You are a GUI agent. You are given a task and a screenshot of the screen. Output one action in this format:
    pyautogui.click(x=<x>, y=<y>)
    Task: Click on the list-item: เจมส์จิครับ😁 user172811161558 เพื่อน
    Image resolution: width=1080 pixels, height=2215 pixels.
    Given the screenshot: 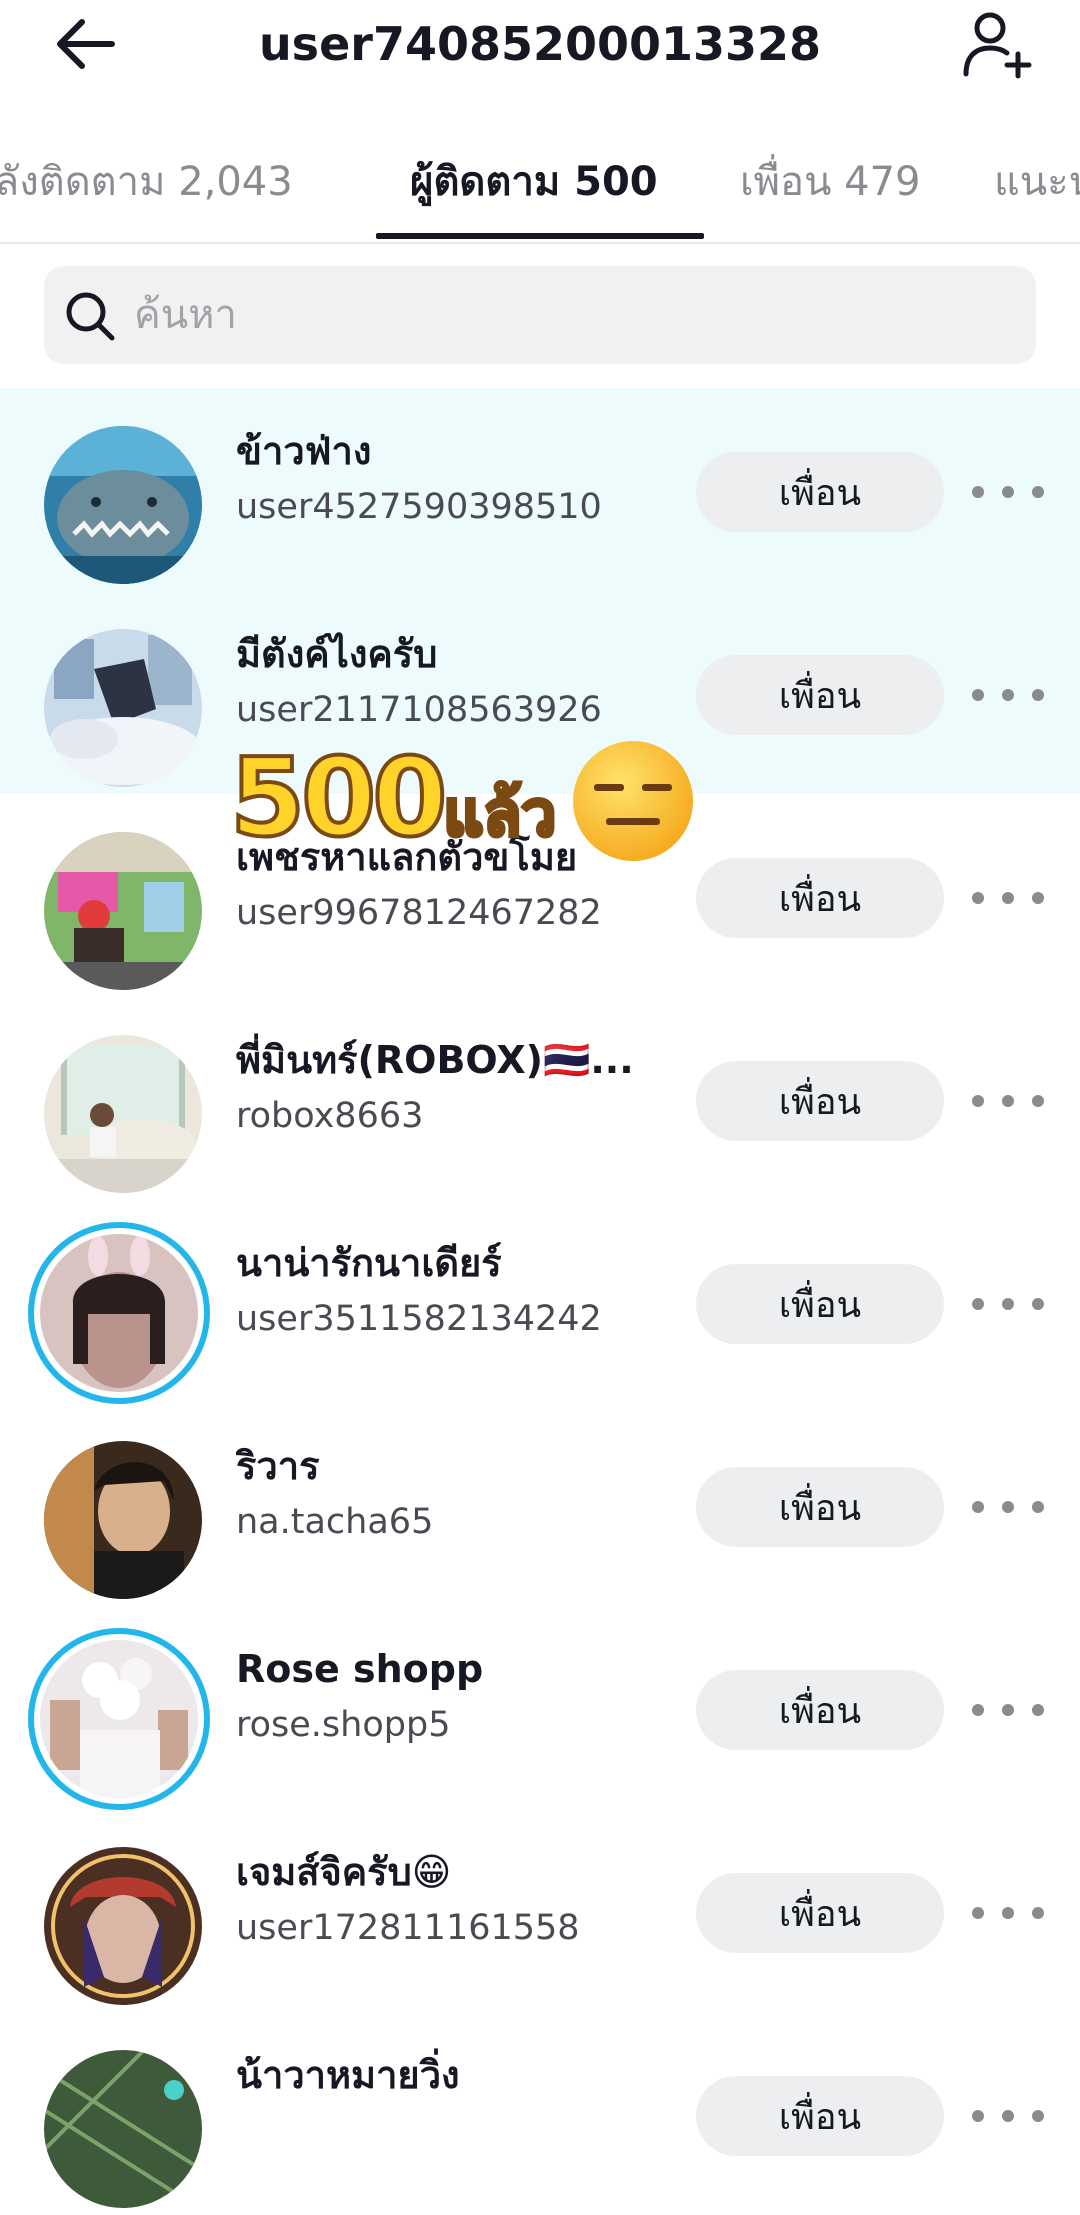 What is the action you would take?
    pyautogui.click(x=540, y=1910)
    